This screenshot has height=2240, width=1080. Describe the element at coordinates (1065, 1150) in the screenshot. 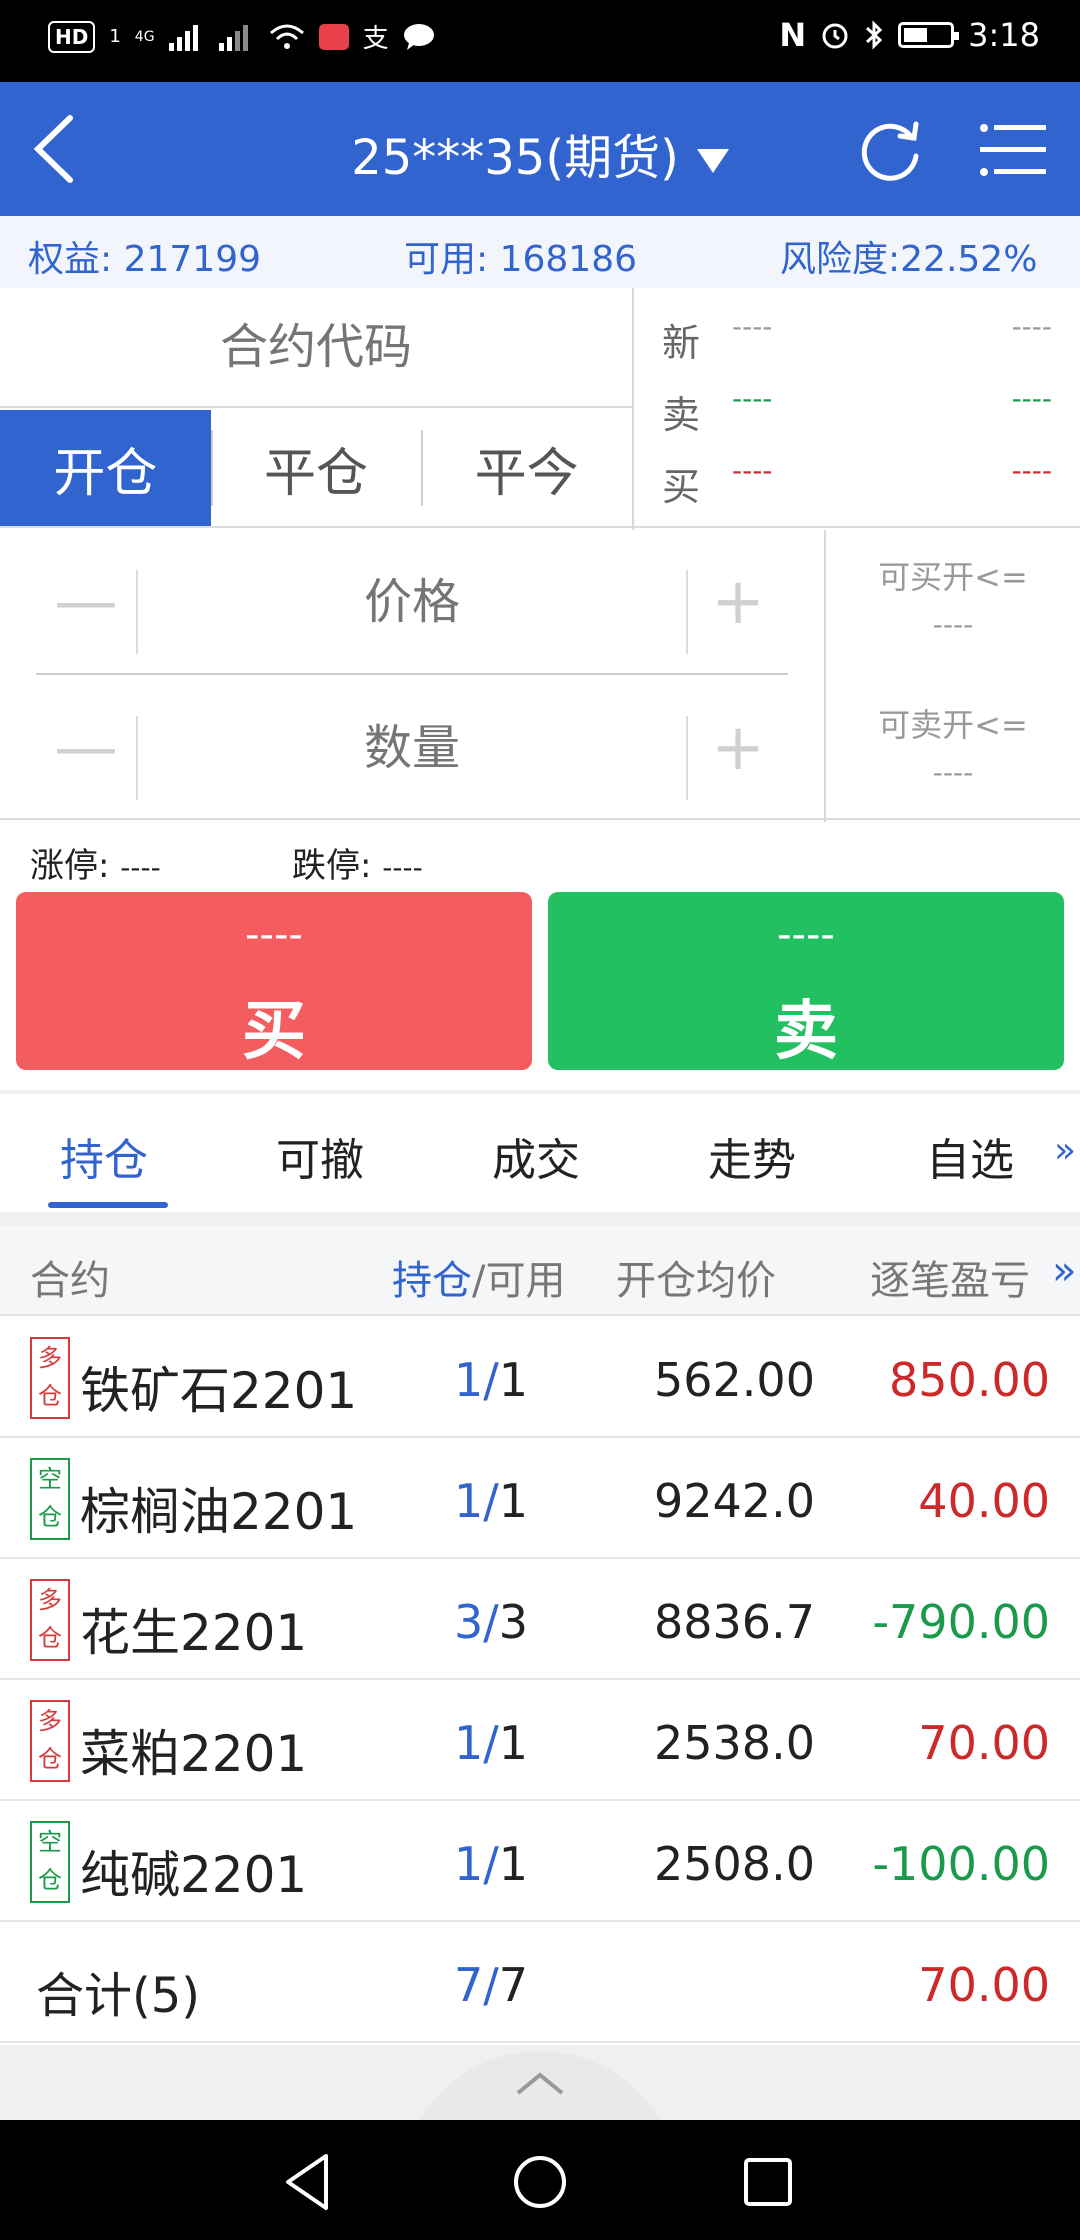

I see `tabs-more-icon: »` at that location.